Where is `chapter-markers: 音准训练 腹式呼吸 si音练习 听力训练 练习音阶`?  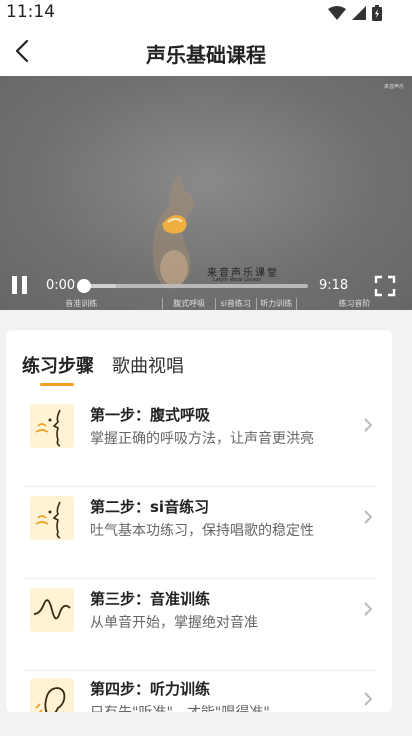
chapter-markers: 音准训练 腹式呼吸 si音练习 听力训练 练习音阶 is located at coordinates (206, 304).